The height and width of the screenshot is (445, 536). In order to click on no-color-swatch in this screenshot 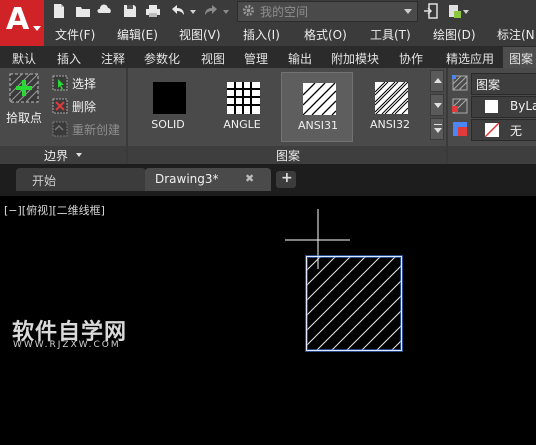, I will do `click(492, 130)`.